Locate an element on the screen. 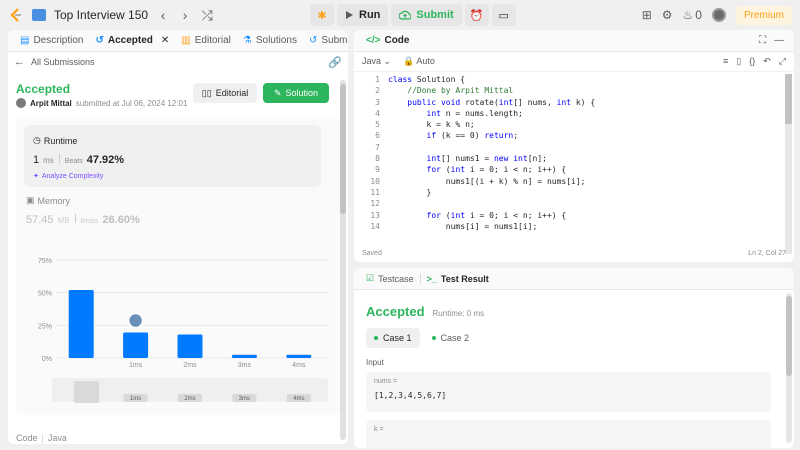 Image resolution: width=800 pixels, height=450 pixels. line-code: public void rotate(int[] nums, int k) { is located at coordinates (501, 102).